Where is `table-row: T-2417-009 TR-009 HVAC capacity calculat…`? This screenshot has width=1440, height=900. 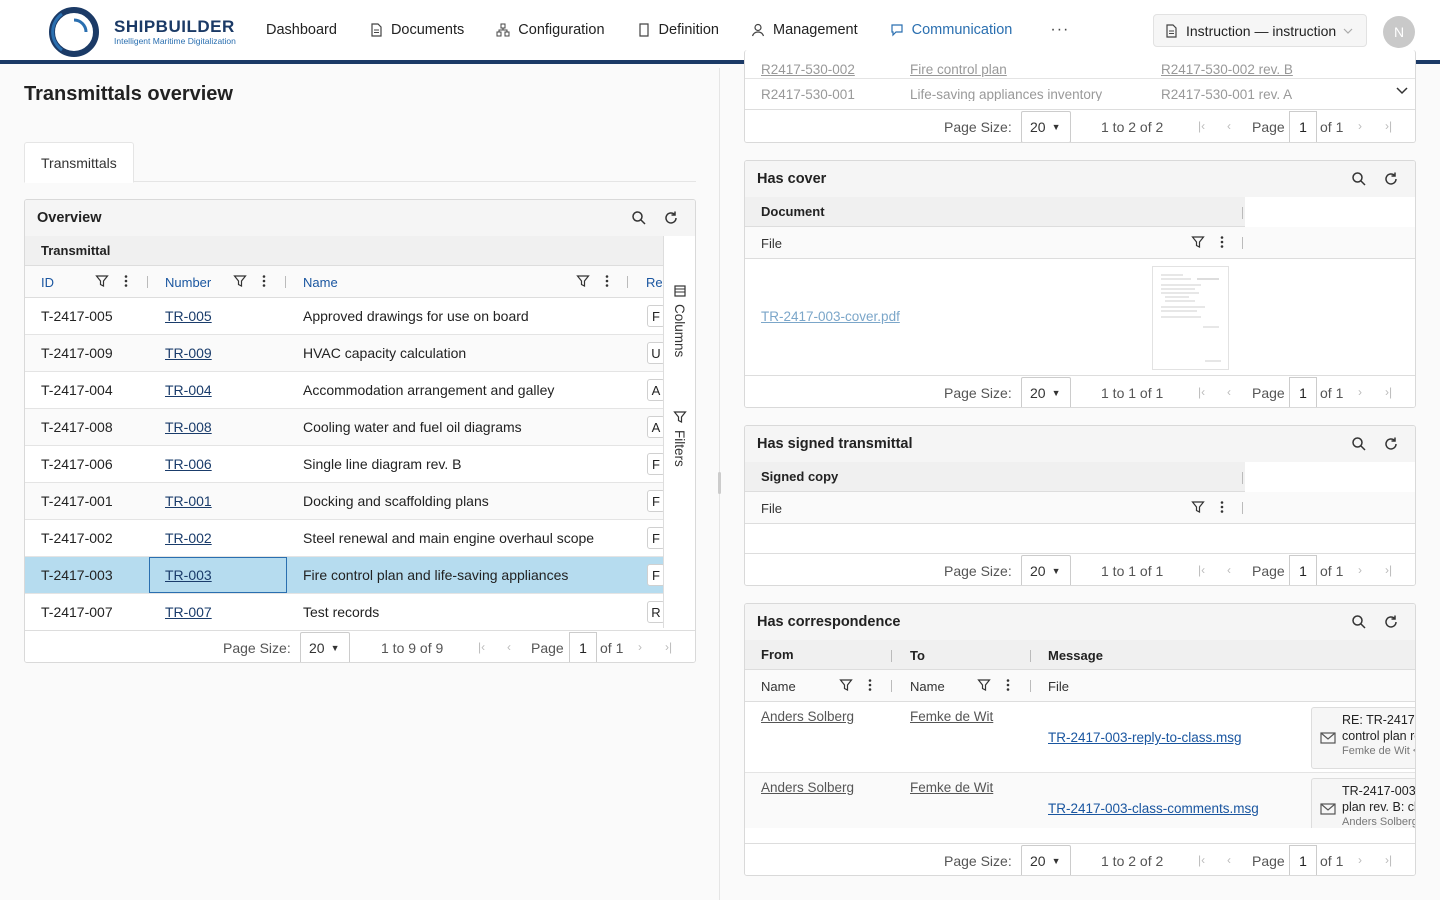
table-row: T-2417-009 TR-009 HVAC capacity calculat… is located at coordinates (345, 353).